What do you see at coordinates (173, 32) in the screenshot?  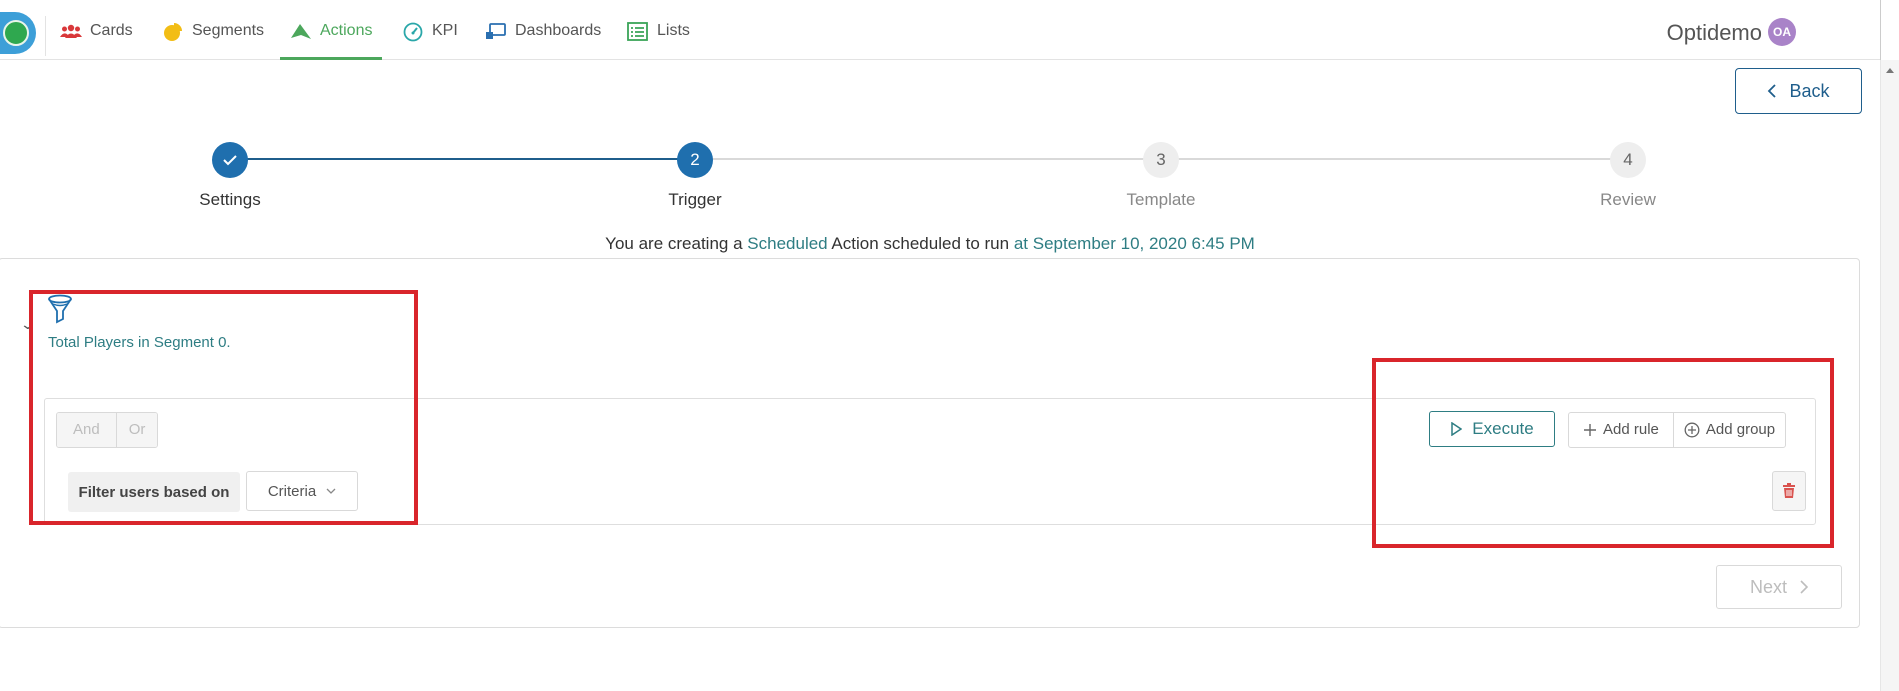 I see `pie-chart-icon` at bounding box center [173, 32].